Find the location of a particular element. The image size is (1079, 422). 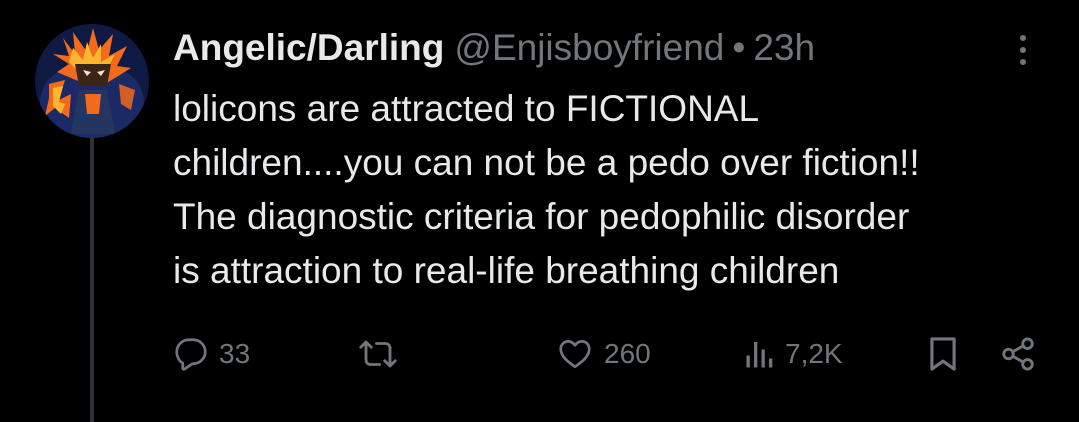

like-button: 260 is located at coordinates (603, 354).